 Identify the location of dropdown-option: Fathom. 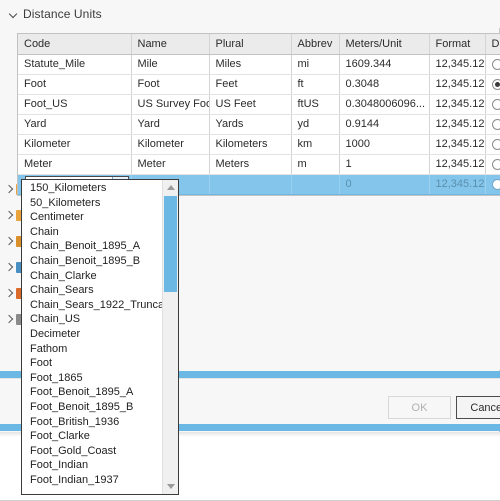
(92, 349).